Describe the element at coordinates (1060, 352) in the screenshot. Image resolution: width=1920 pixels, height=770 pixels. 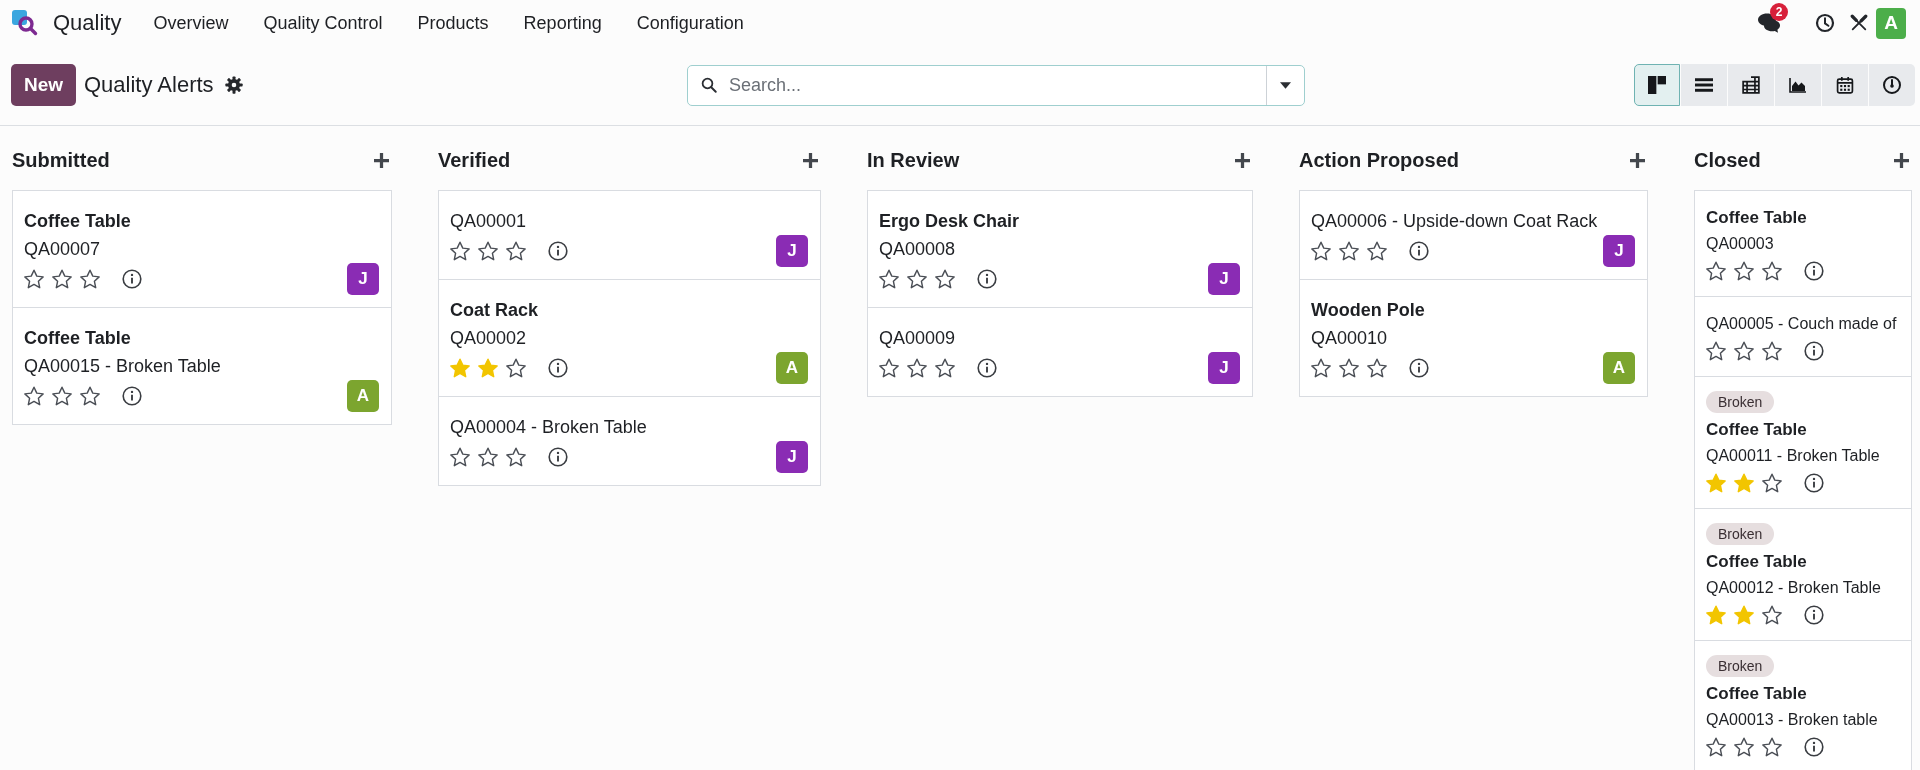
I see `alert-card: QA00009 J` at that location.